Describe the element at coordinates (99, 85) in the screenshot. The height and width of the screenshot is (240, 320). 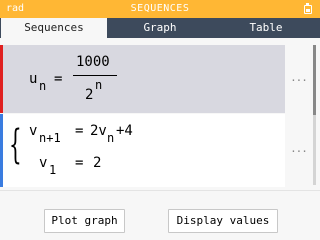
I see `denominator-exponent: n` at that location.